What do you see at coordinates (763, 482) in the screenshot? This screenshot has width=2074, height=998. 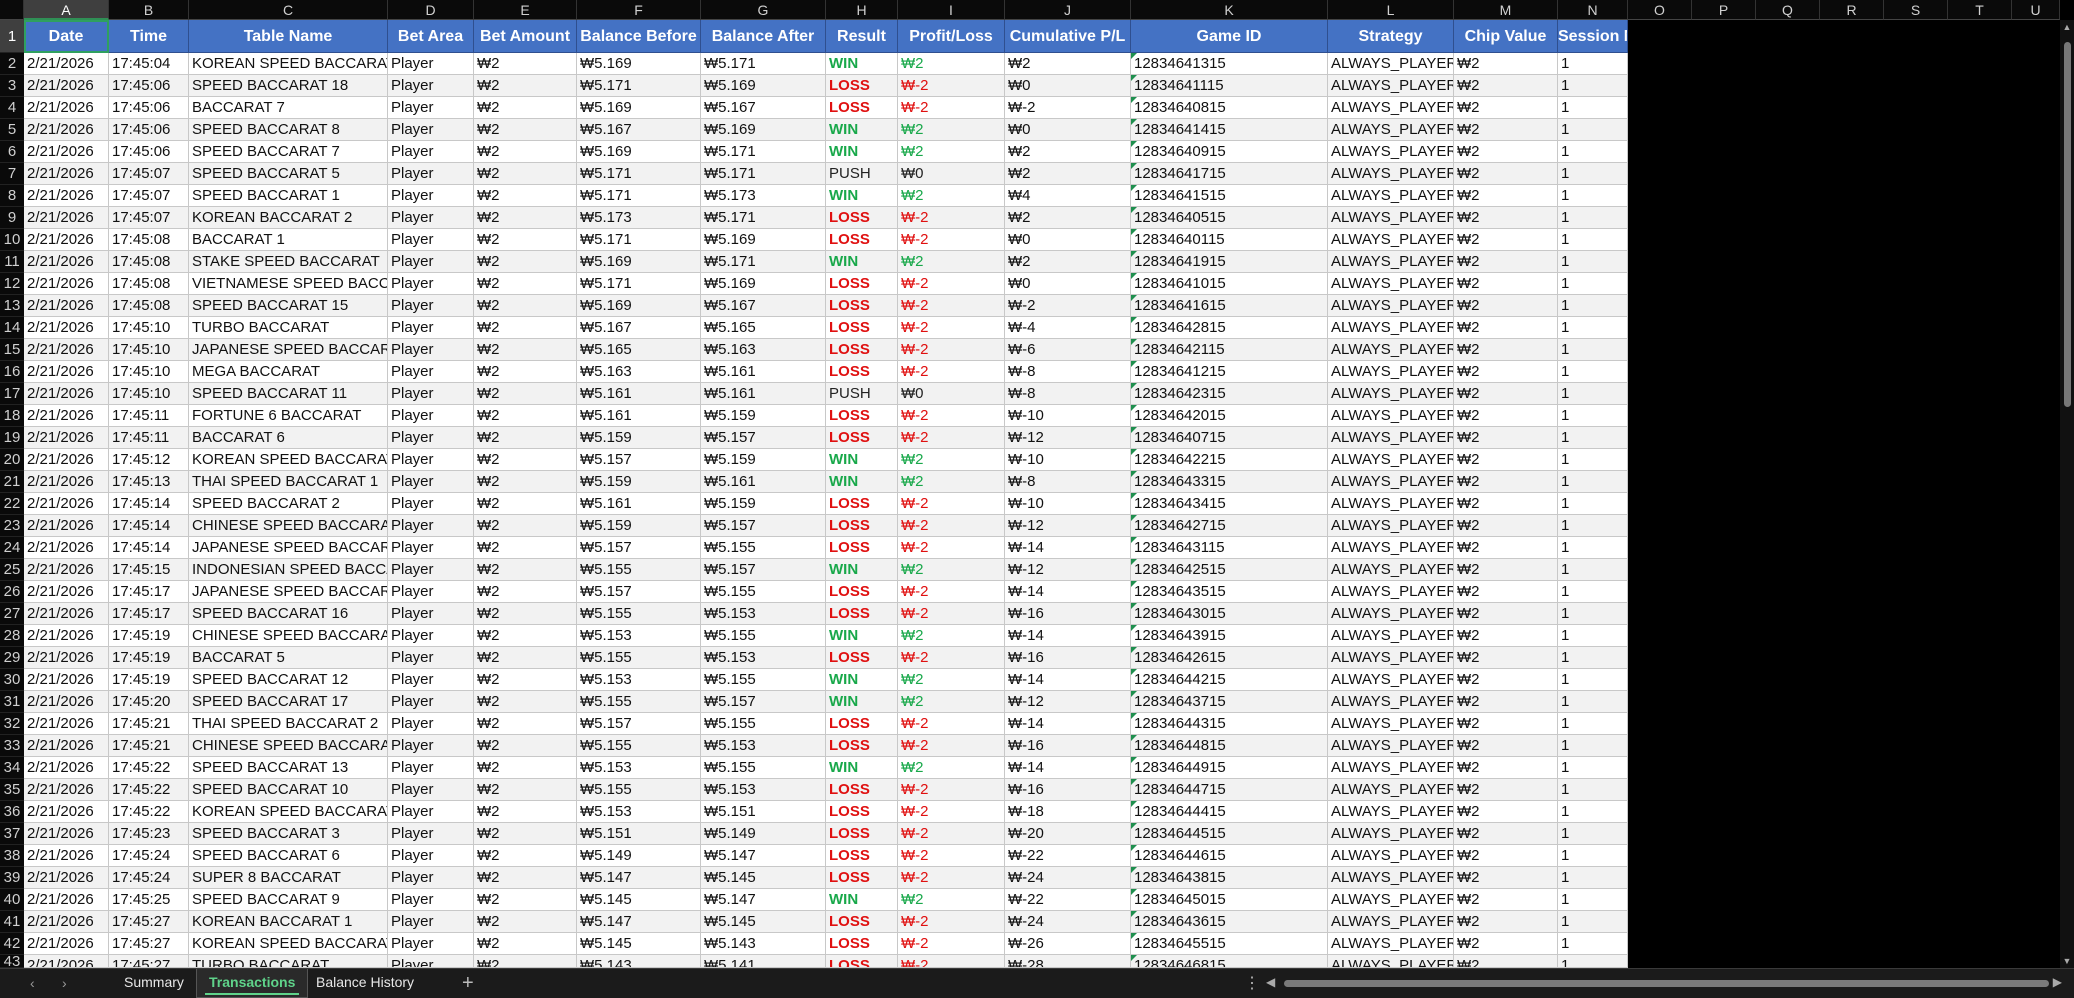 I see `table-cell: ₩5.161` at bounding box center [763, 482].